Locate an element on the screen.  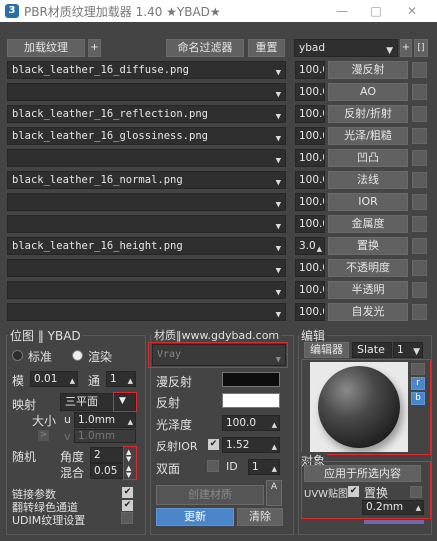
reflect-color-swatch is located at coordinates (251, 400).